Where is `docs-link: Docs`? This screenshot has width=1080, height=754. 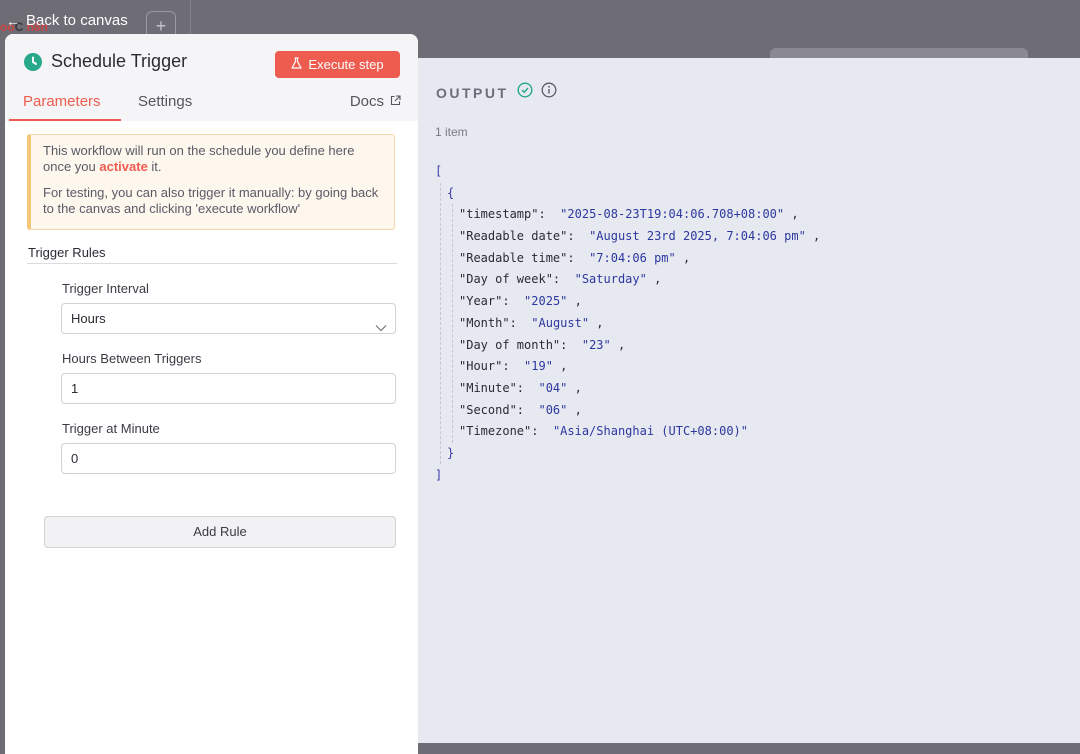 docs-link: Docs is located at coordinates (375, 101).